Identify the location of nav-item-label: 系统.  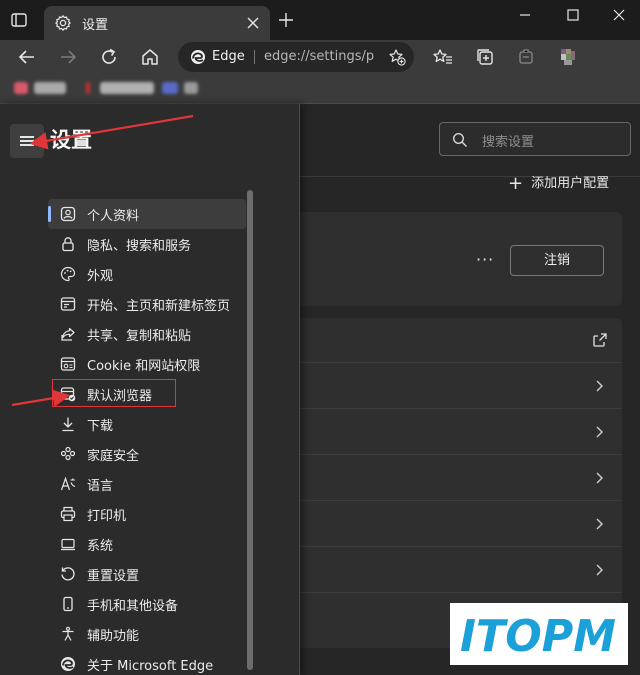
(100, 546).